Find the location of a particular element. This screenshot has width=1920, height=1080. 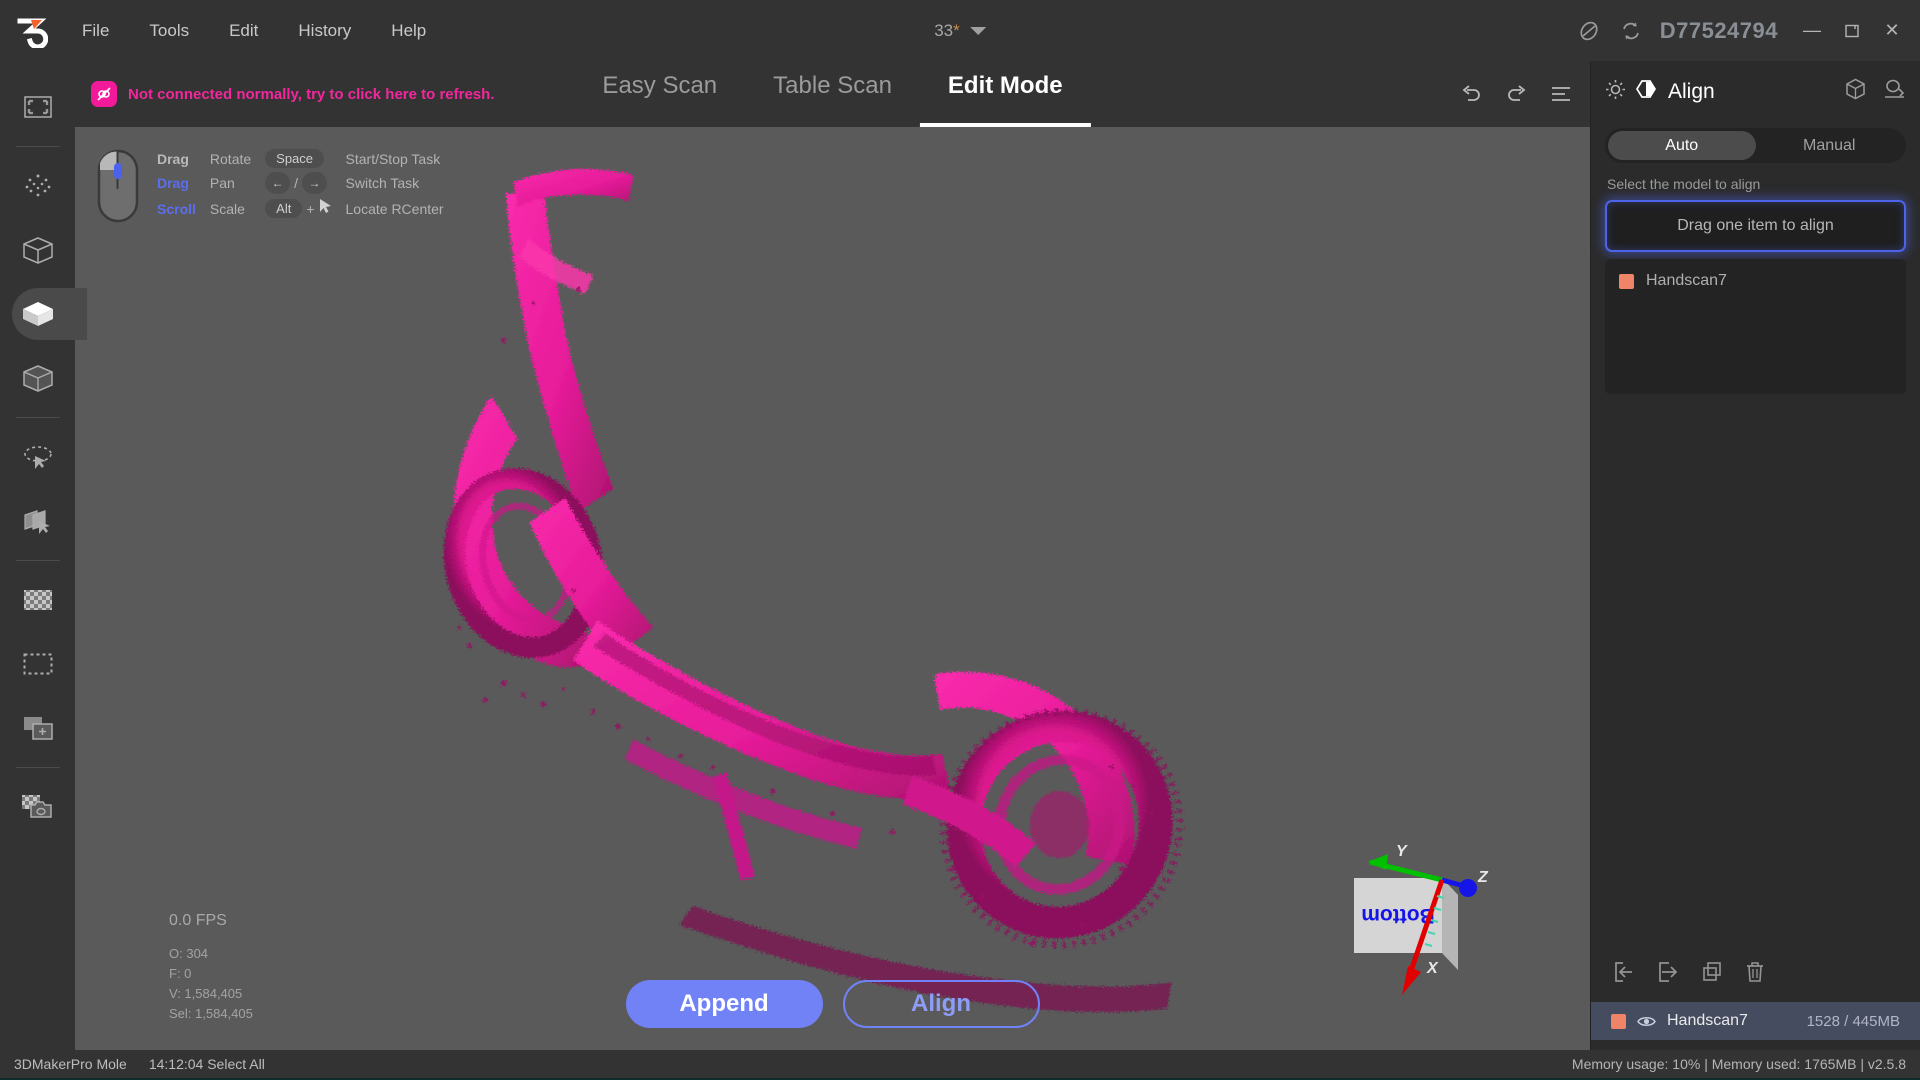

sun-icon is located at coordinates (1615, 92).